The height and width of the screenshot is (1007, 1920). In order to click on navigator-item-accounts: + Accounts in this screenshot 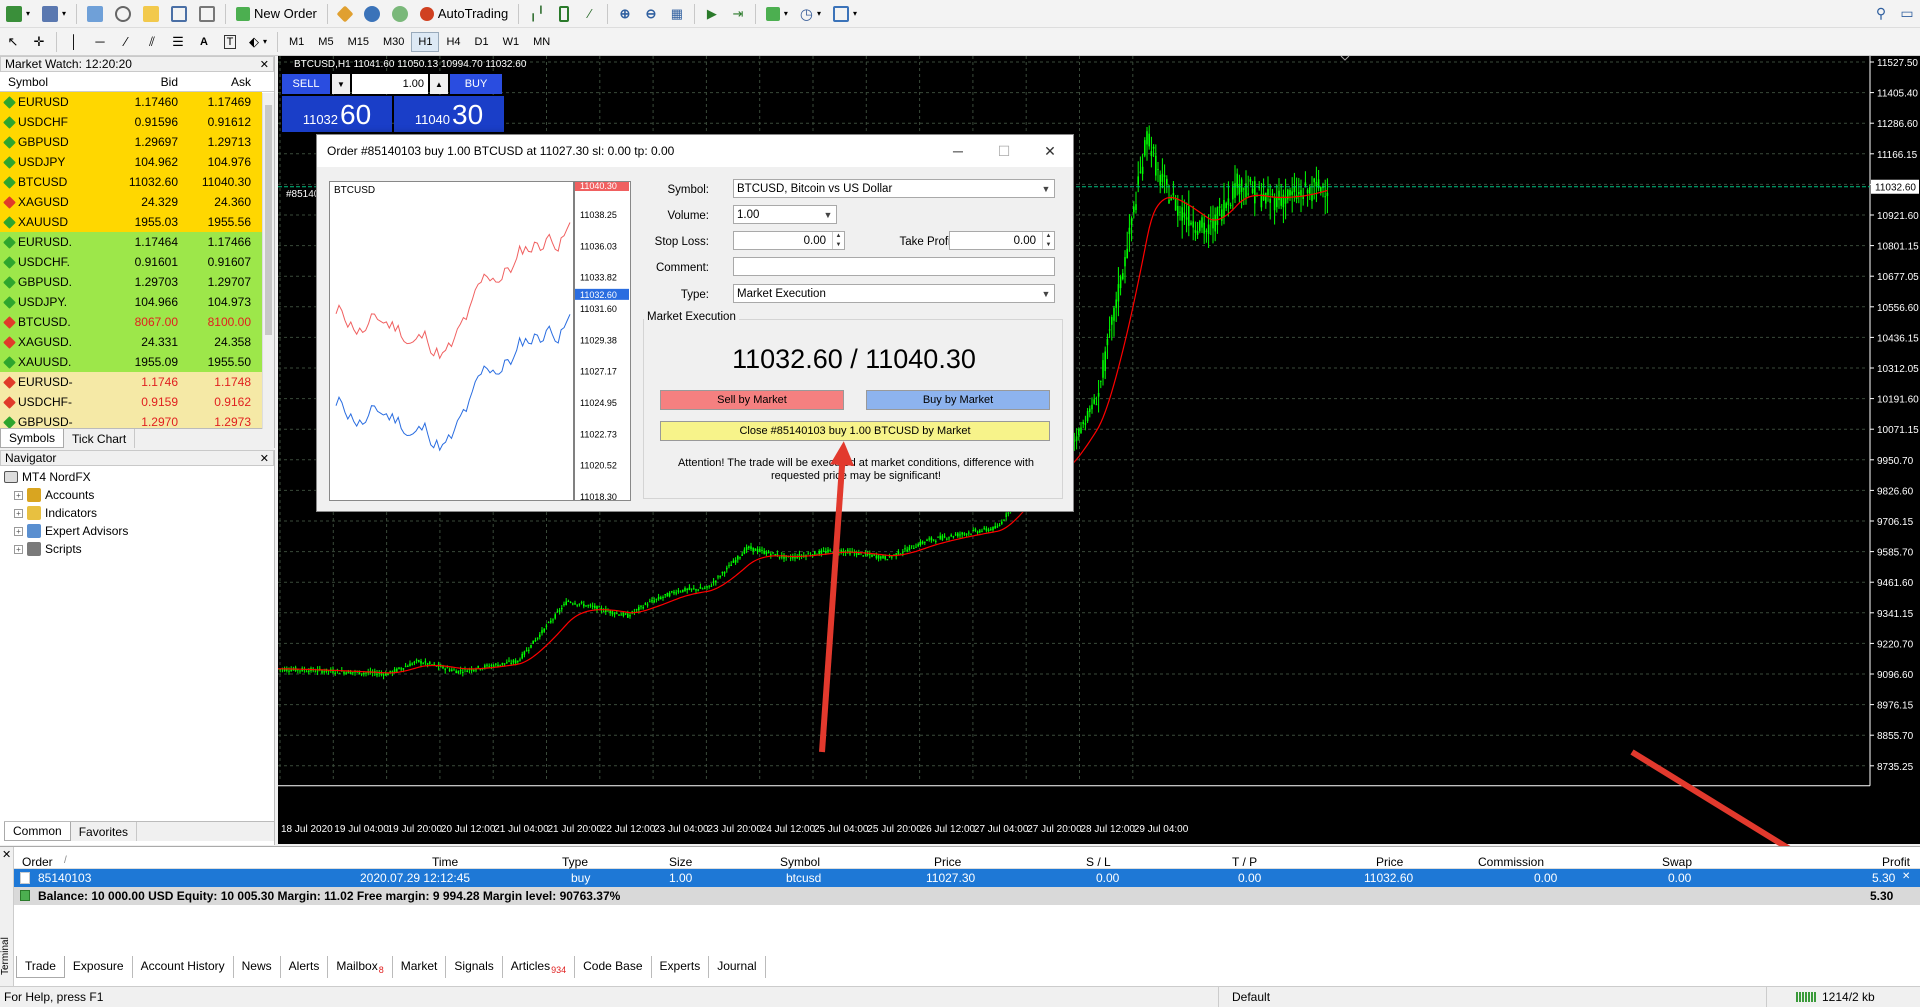, I will do `click(137, 495)`.